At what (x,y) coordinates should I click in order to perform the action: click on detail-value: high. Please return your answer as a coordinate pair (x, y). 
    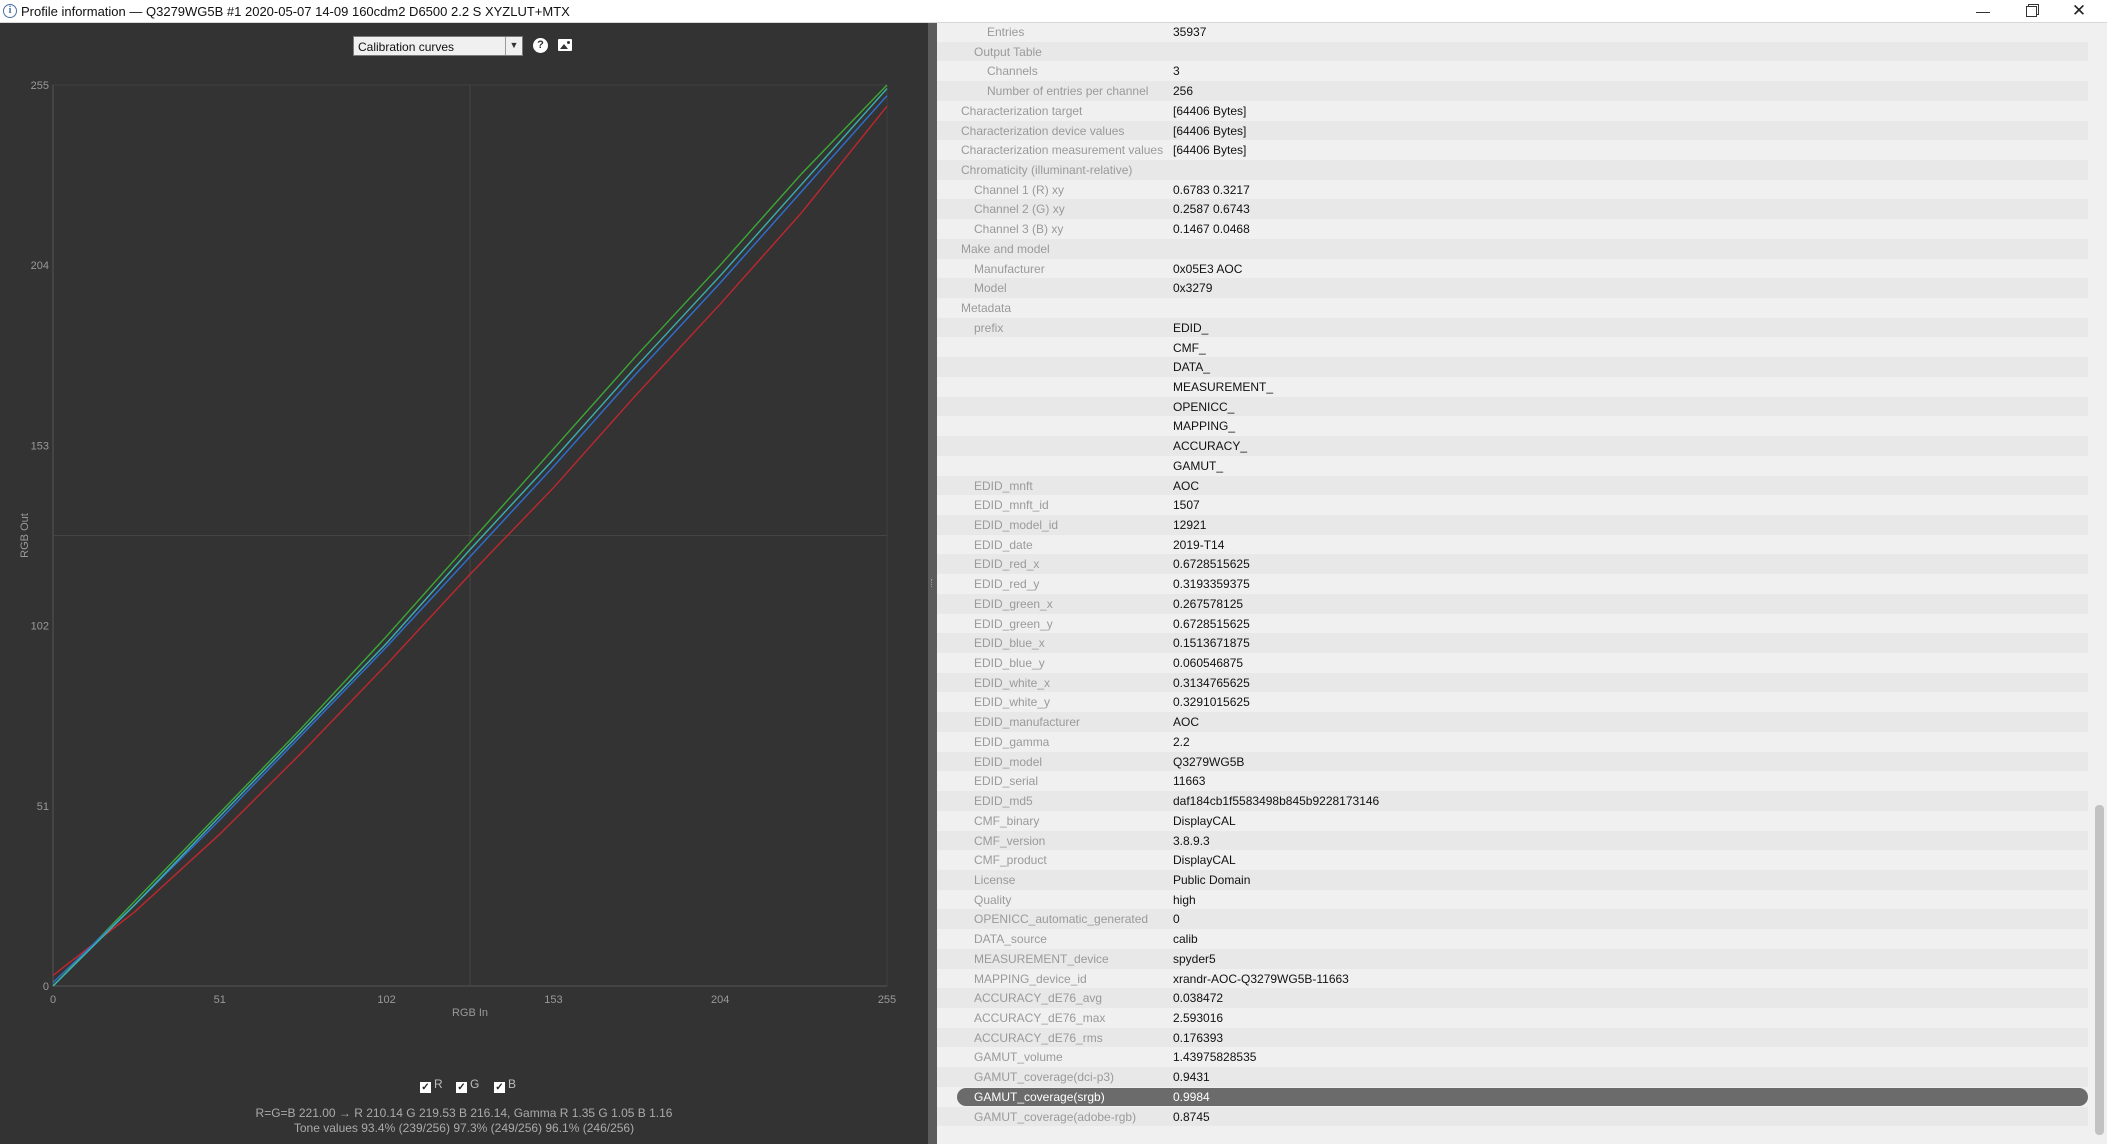
    Looking at the image, I should click on (1184, 899).